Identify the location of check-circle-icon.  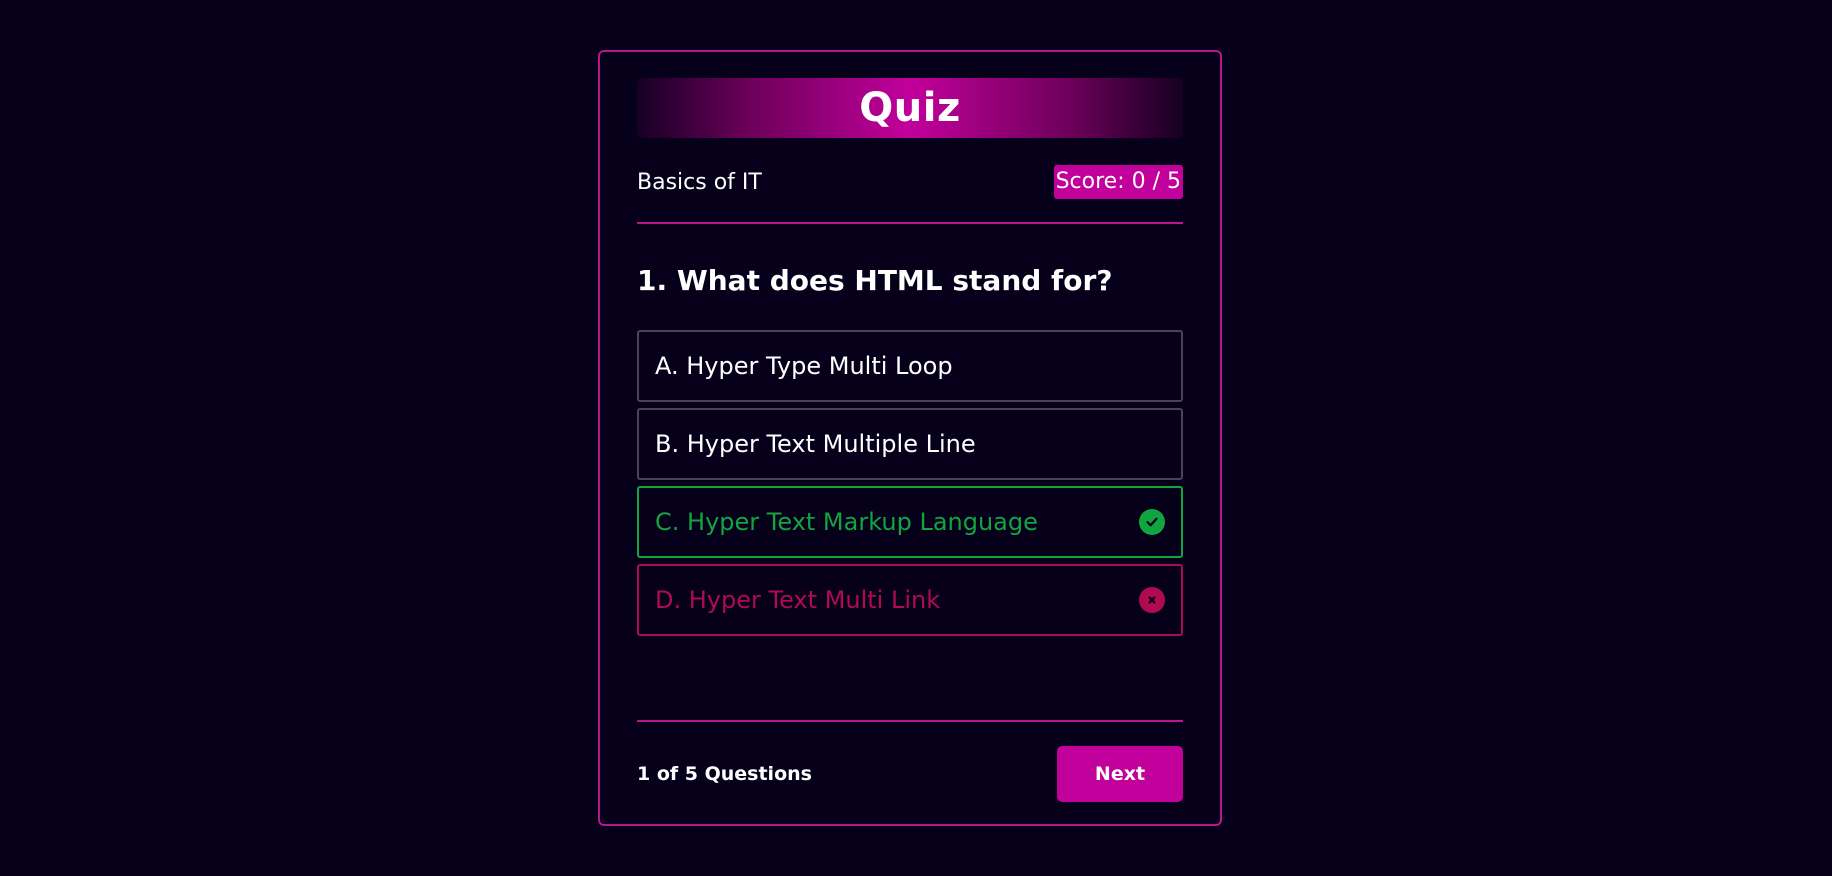
(1152, 522).